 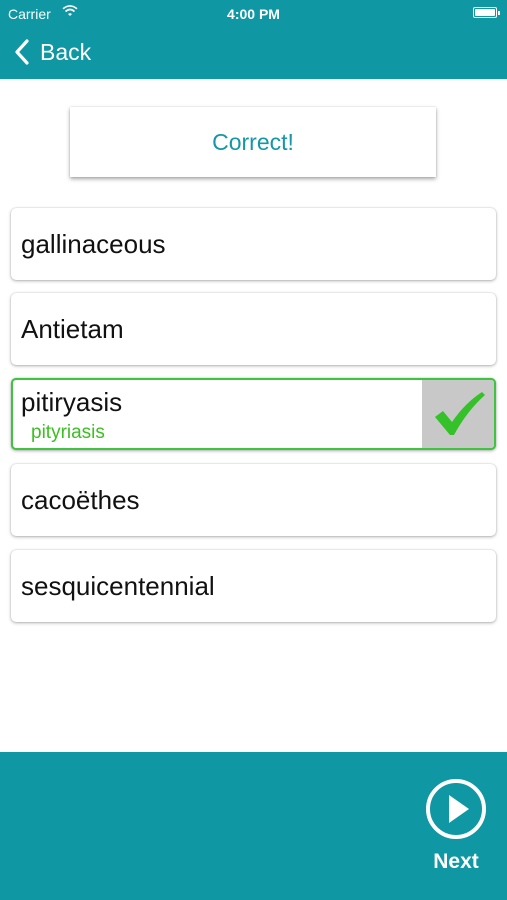 I want to click on check-indicator, so click(x=458, y=414).